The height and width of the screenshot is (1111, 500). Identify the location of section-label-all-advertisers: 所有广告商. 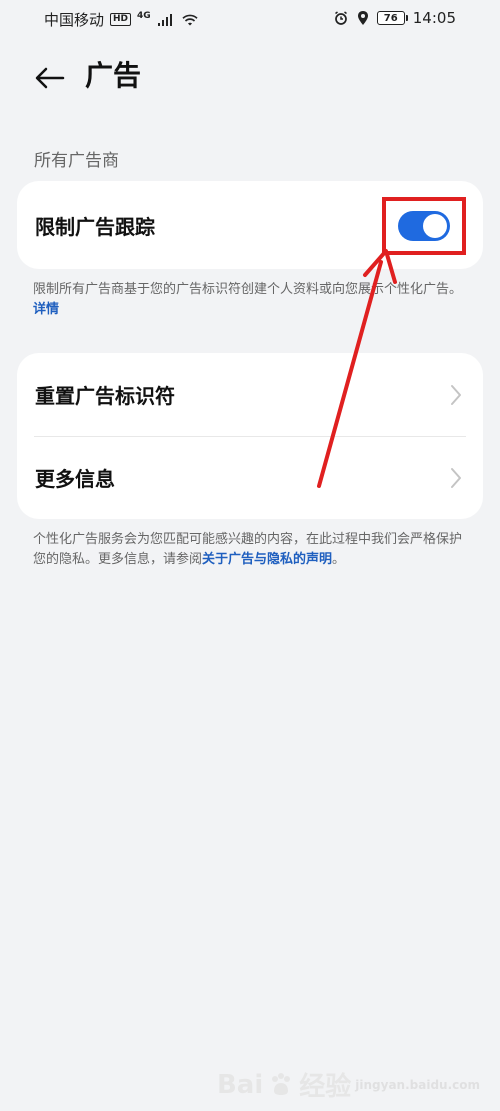
(76, 161).